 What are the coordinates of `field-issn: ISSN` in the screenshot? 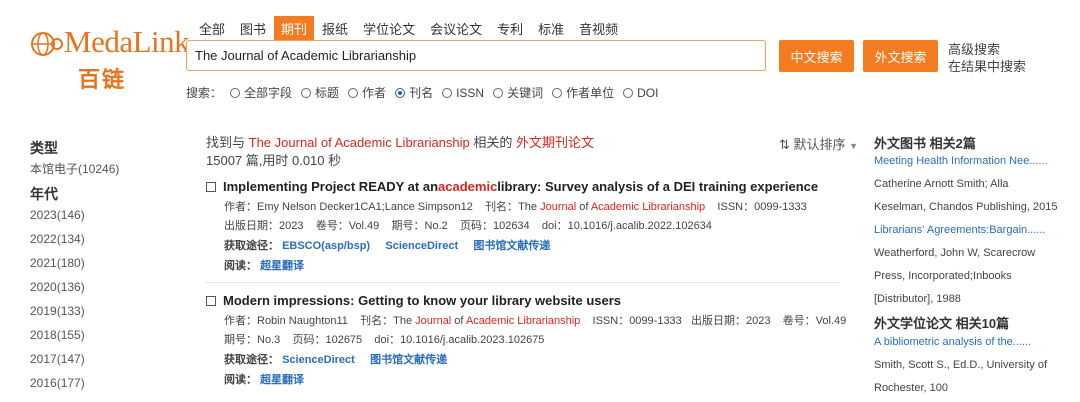 It's located at (463, 93).